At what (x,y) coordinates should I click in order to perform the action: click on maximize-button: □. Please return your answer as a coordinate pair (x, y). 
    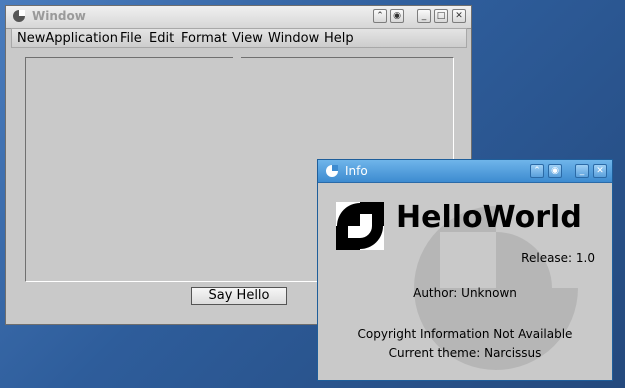
    Looking at the image, I should click on (441, 16).